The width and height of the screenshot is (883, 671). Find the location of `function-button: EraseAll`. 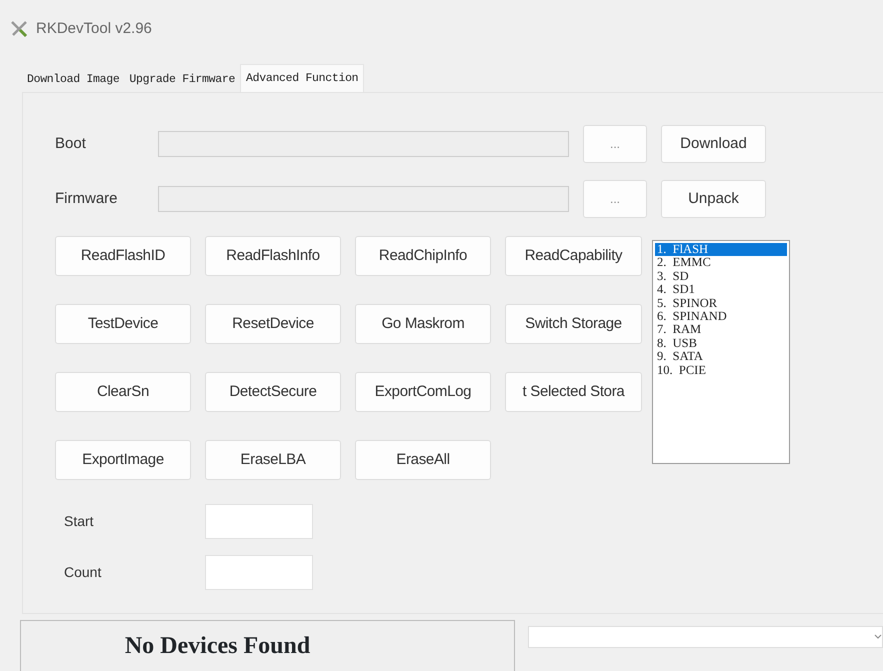

function-button: EraseAll is located at coordinates (423, 460).